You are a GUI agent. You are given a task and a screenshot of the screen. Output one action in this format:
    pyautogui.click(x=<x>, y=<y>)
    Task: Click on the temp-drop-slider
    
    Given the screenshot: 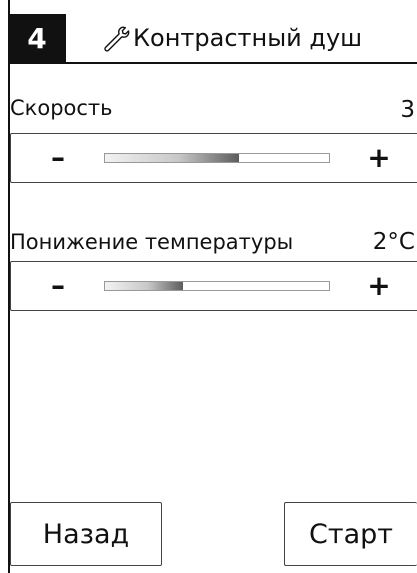 What is the action you would take?
    pyautogui.click(x=217, y=286)
    